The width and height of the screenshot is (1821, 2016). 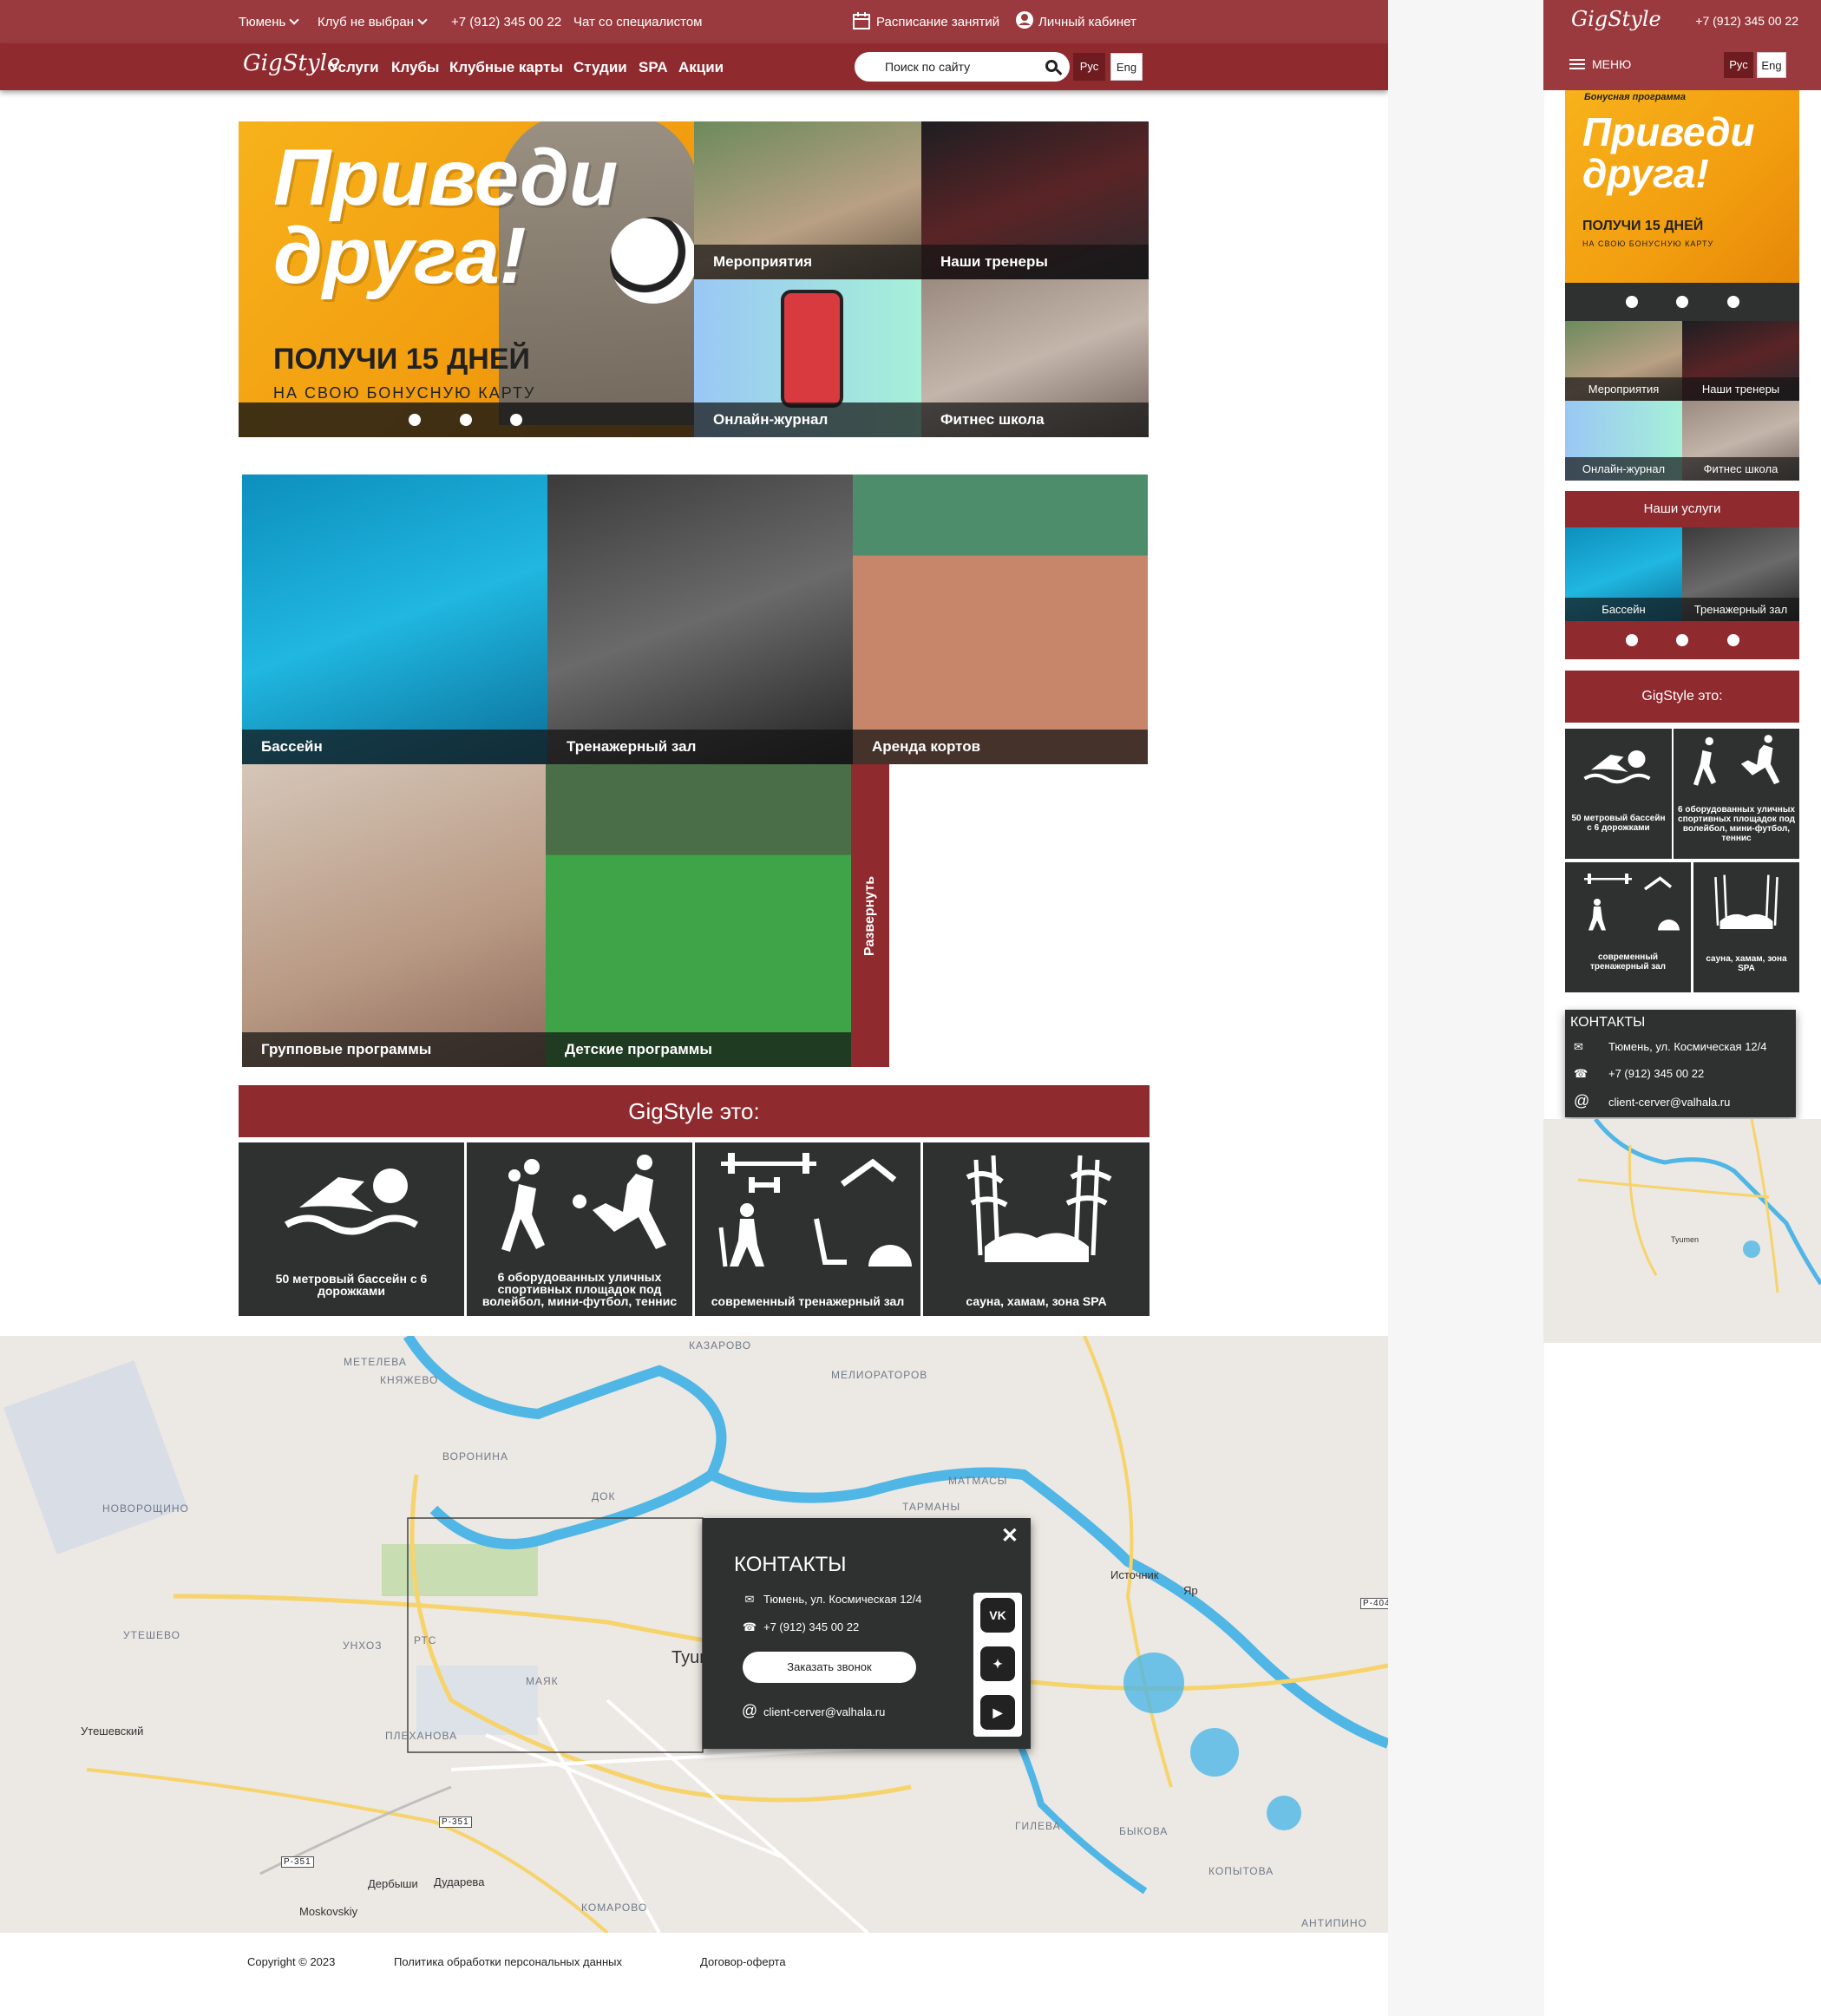 I want to click on phone-image, so click(x=812, y=349).